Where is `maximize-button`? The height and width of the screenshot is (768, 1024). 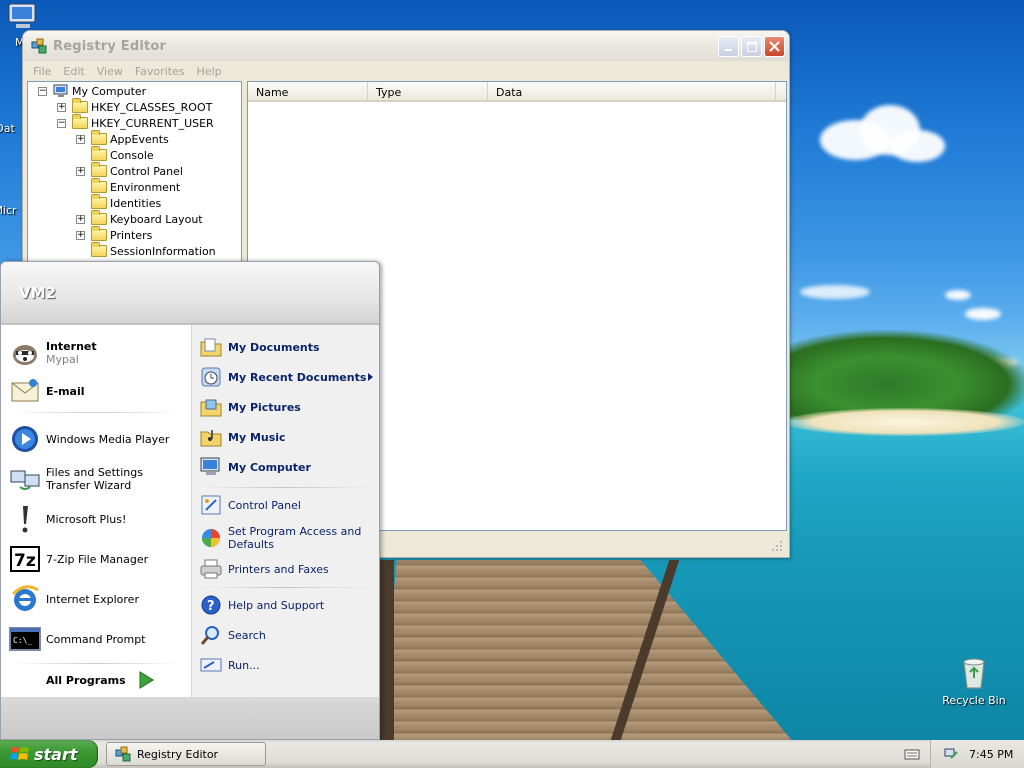
maximize-button is located at coordinates (751, 46).